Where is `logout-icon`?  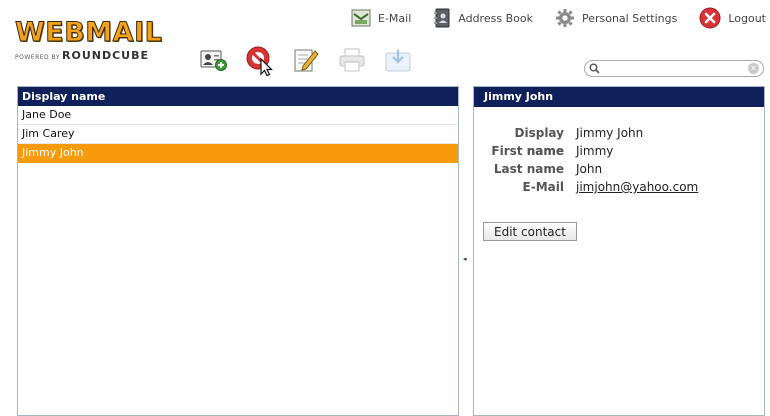
logout-icon is located at coordinates (710, 18).